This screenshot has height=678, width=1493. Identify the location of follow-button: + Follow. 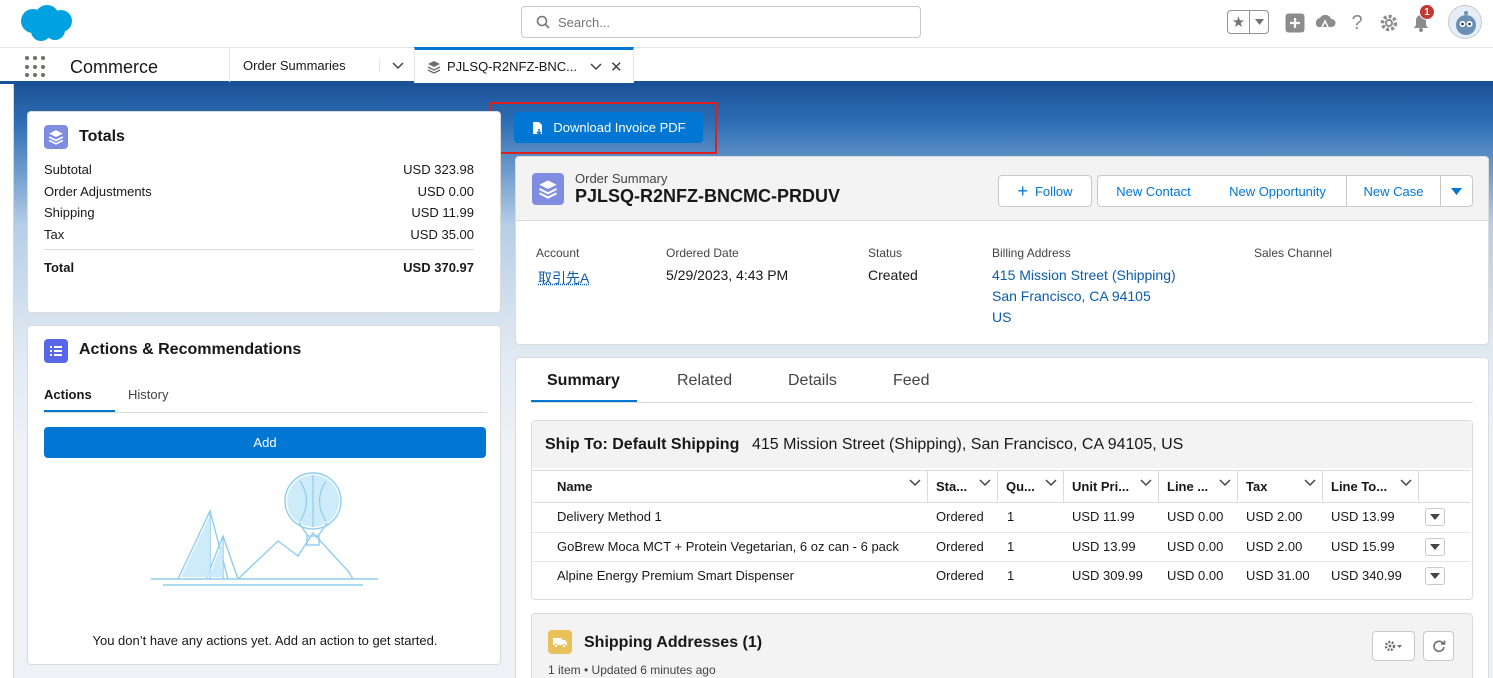
(1045, 191).